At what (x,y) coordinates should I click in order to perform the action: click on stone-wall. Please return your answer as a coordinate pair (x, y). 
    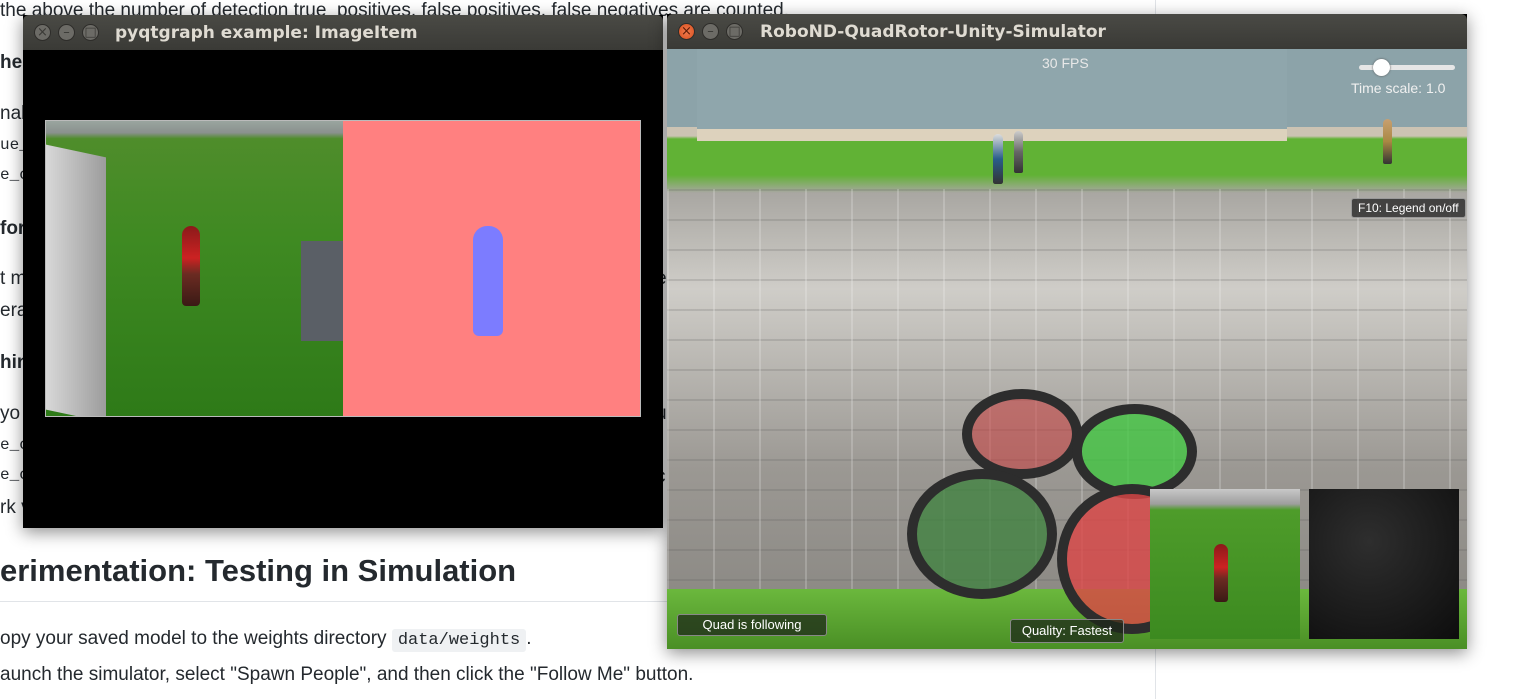
    Looking at the image, I should click on (76, 280).